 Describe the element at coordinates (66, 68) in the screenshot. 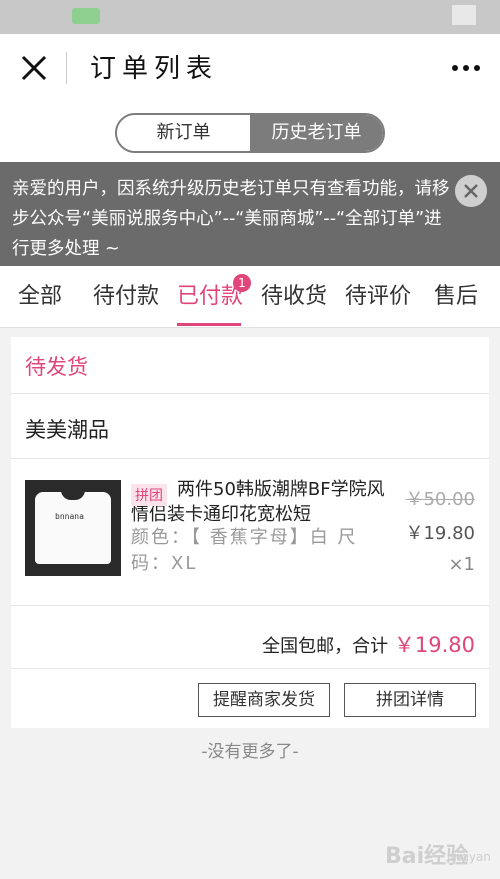

I see `navbar-divider` at that location.